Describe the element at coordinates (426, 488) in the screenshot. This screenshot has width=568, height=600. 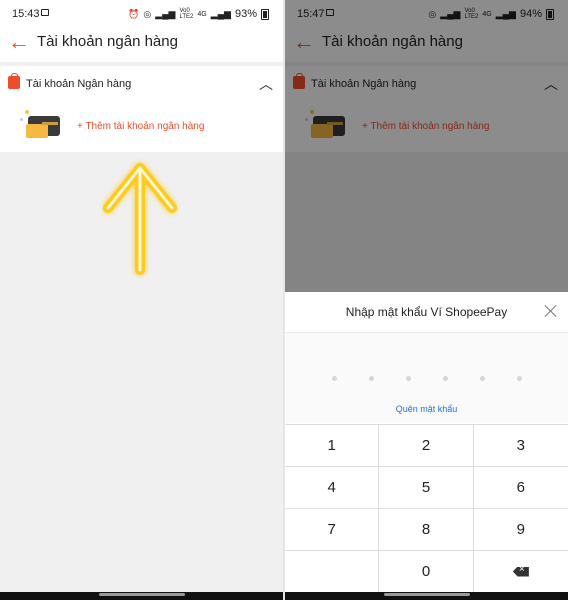
I see `key-5: 5` at that location.